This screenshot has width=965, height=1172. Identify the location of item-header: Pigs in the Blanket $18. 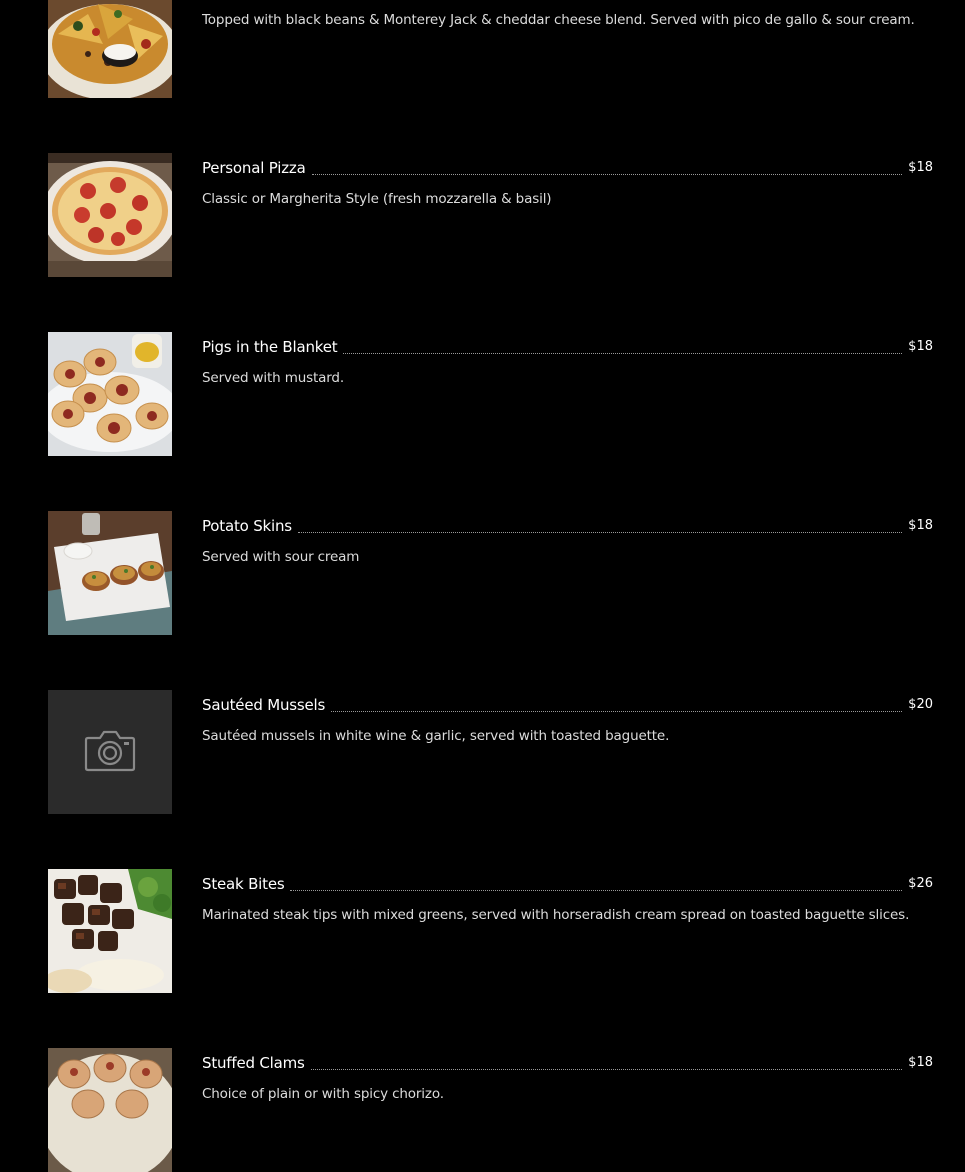
(567, 345).